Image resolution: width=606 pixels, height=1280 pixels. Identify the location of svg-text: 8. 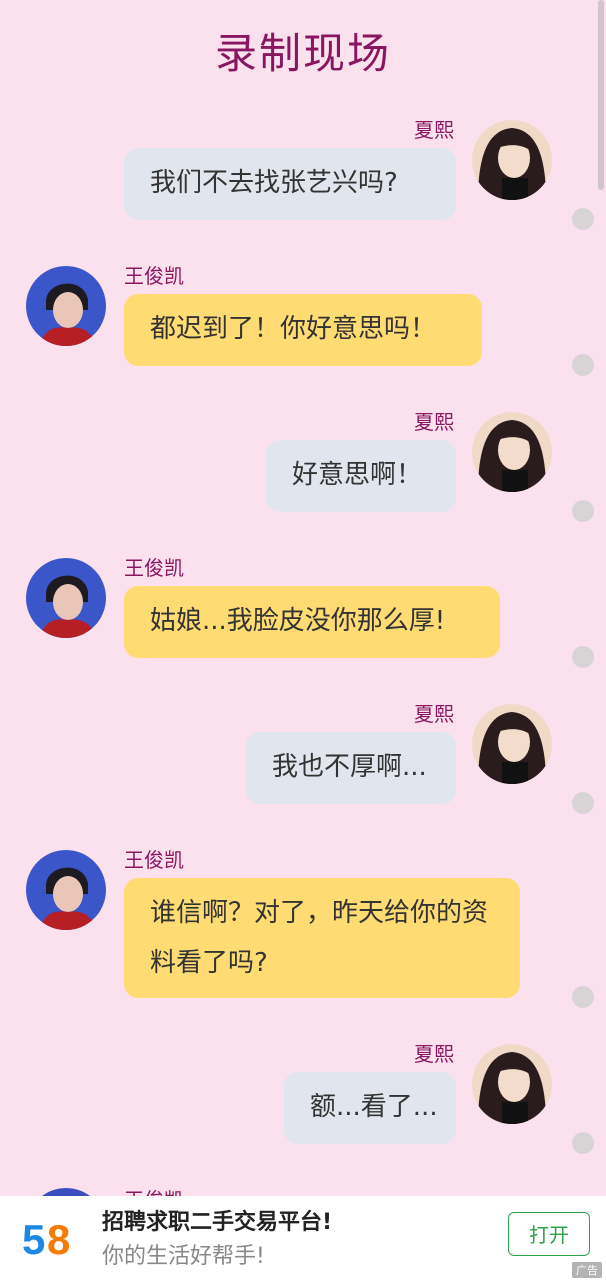
(58, 1238).